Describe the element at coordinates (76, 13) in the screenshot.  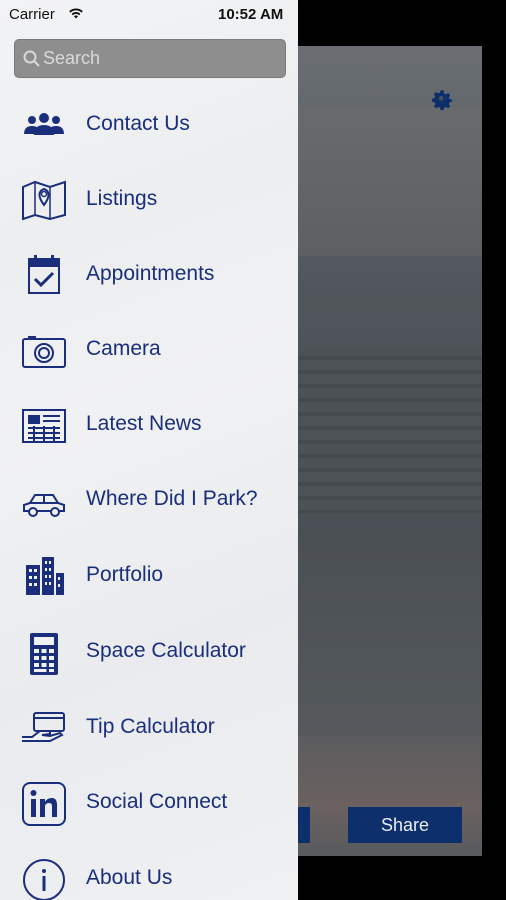
I see `wifi-icon` at that location.